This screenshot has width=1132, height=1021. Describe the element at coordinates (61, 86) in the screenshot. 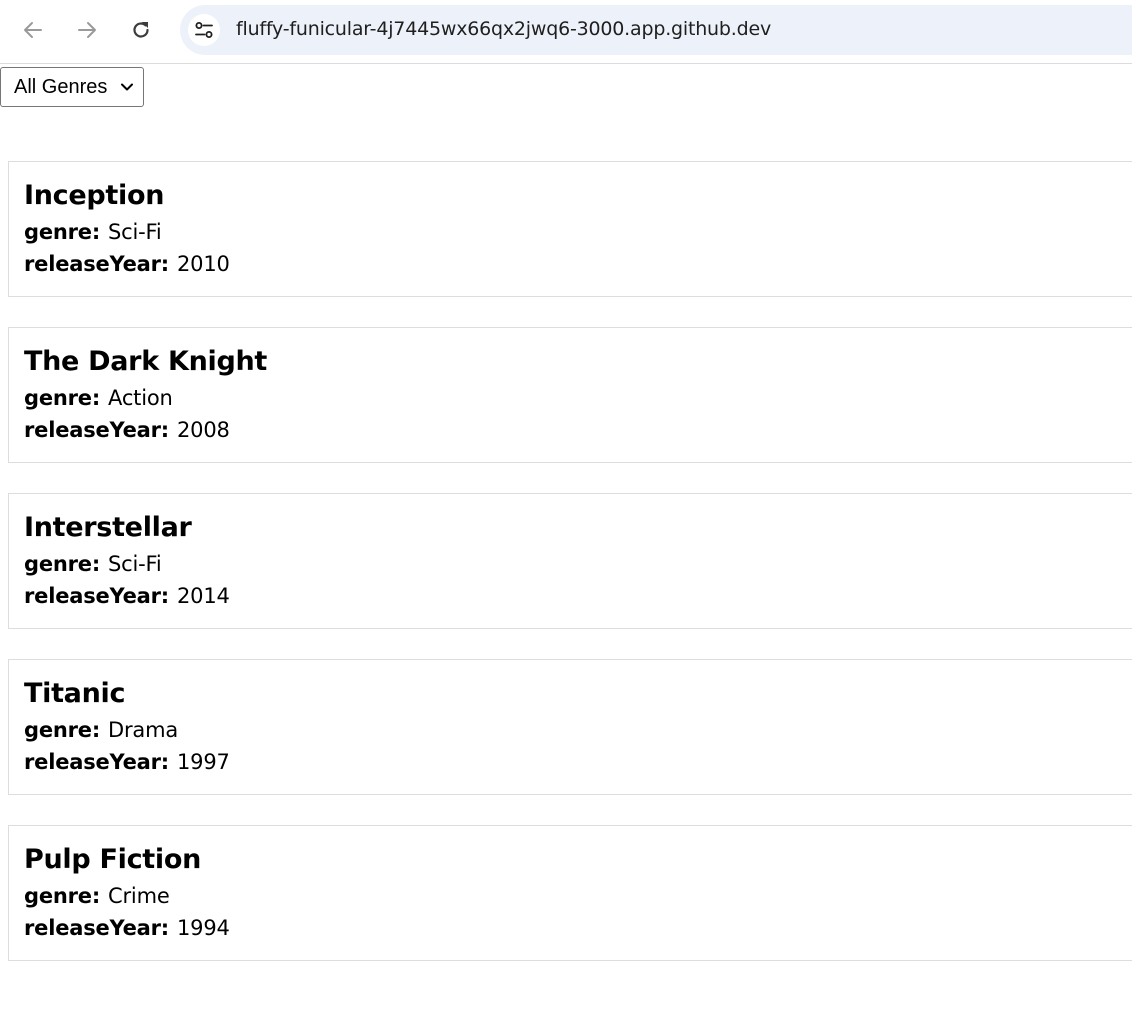

I see `genre-filter-value: All Genres` at that location.